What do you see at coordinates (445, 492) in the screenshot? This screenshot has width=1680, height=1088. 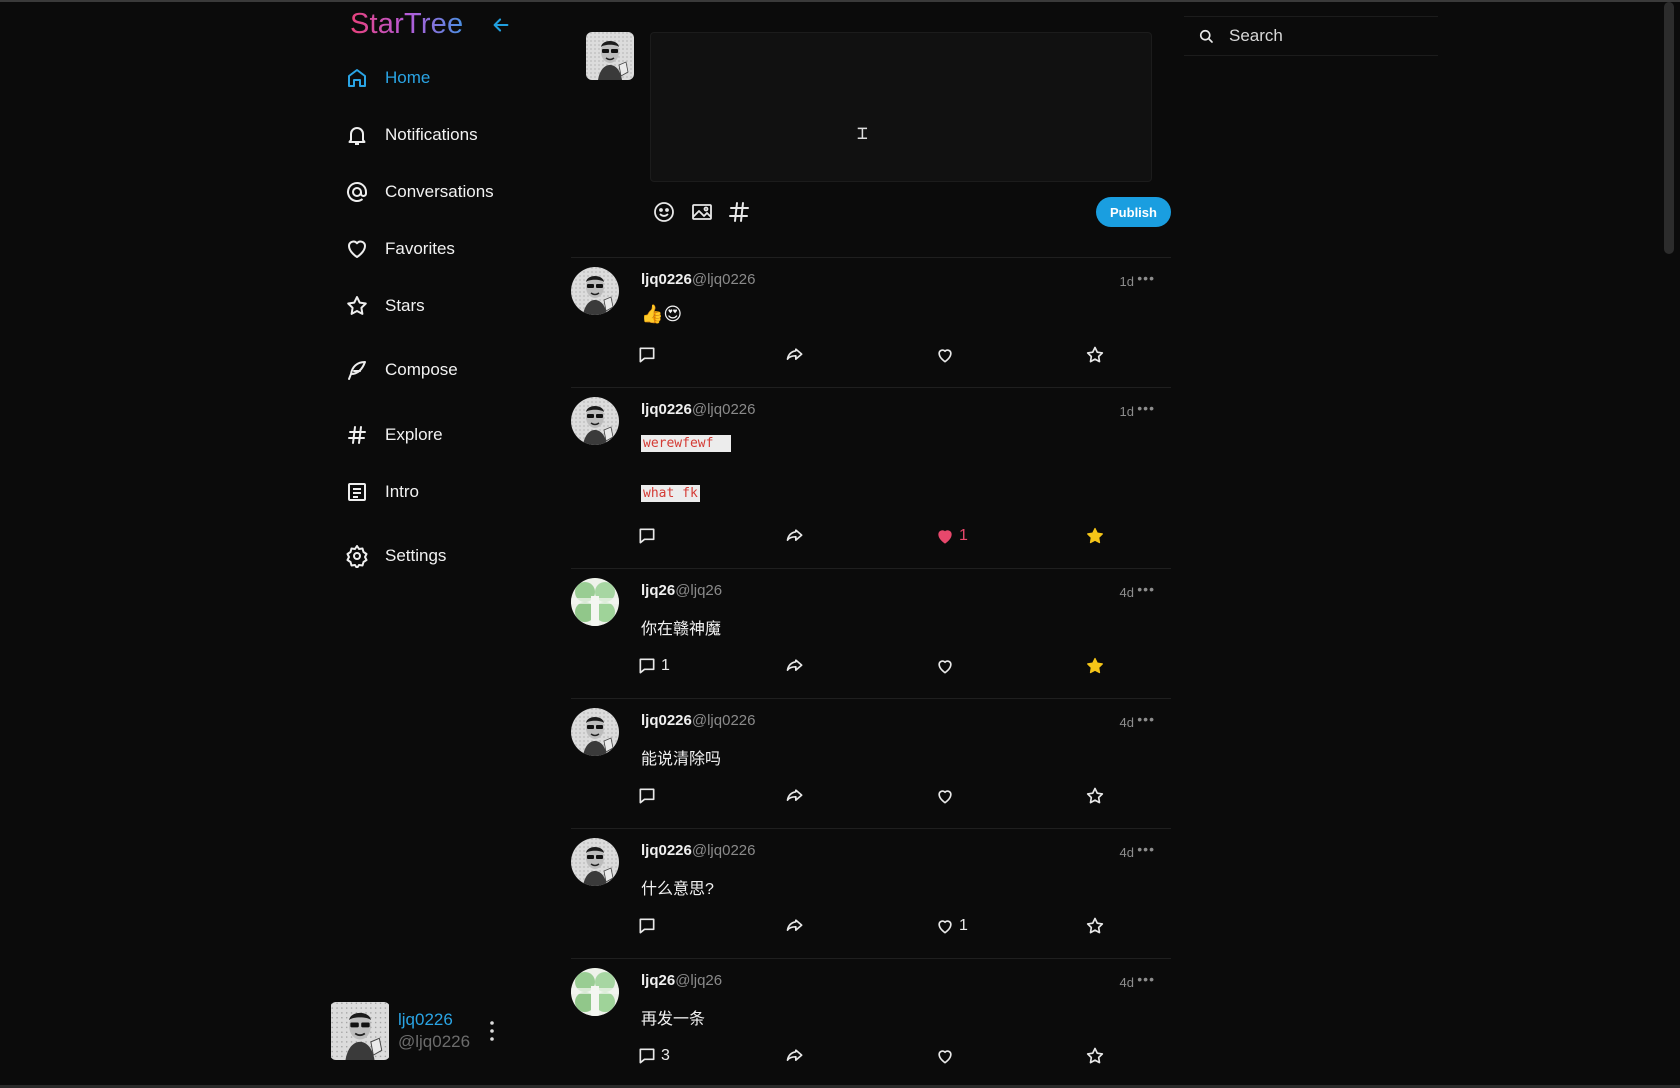 I see `sidebar-item-intro: Intro` at bounding box center [445, 492].